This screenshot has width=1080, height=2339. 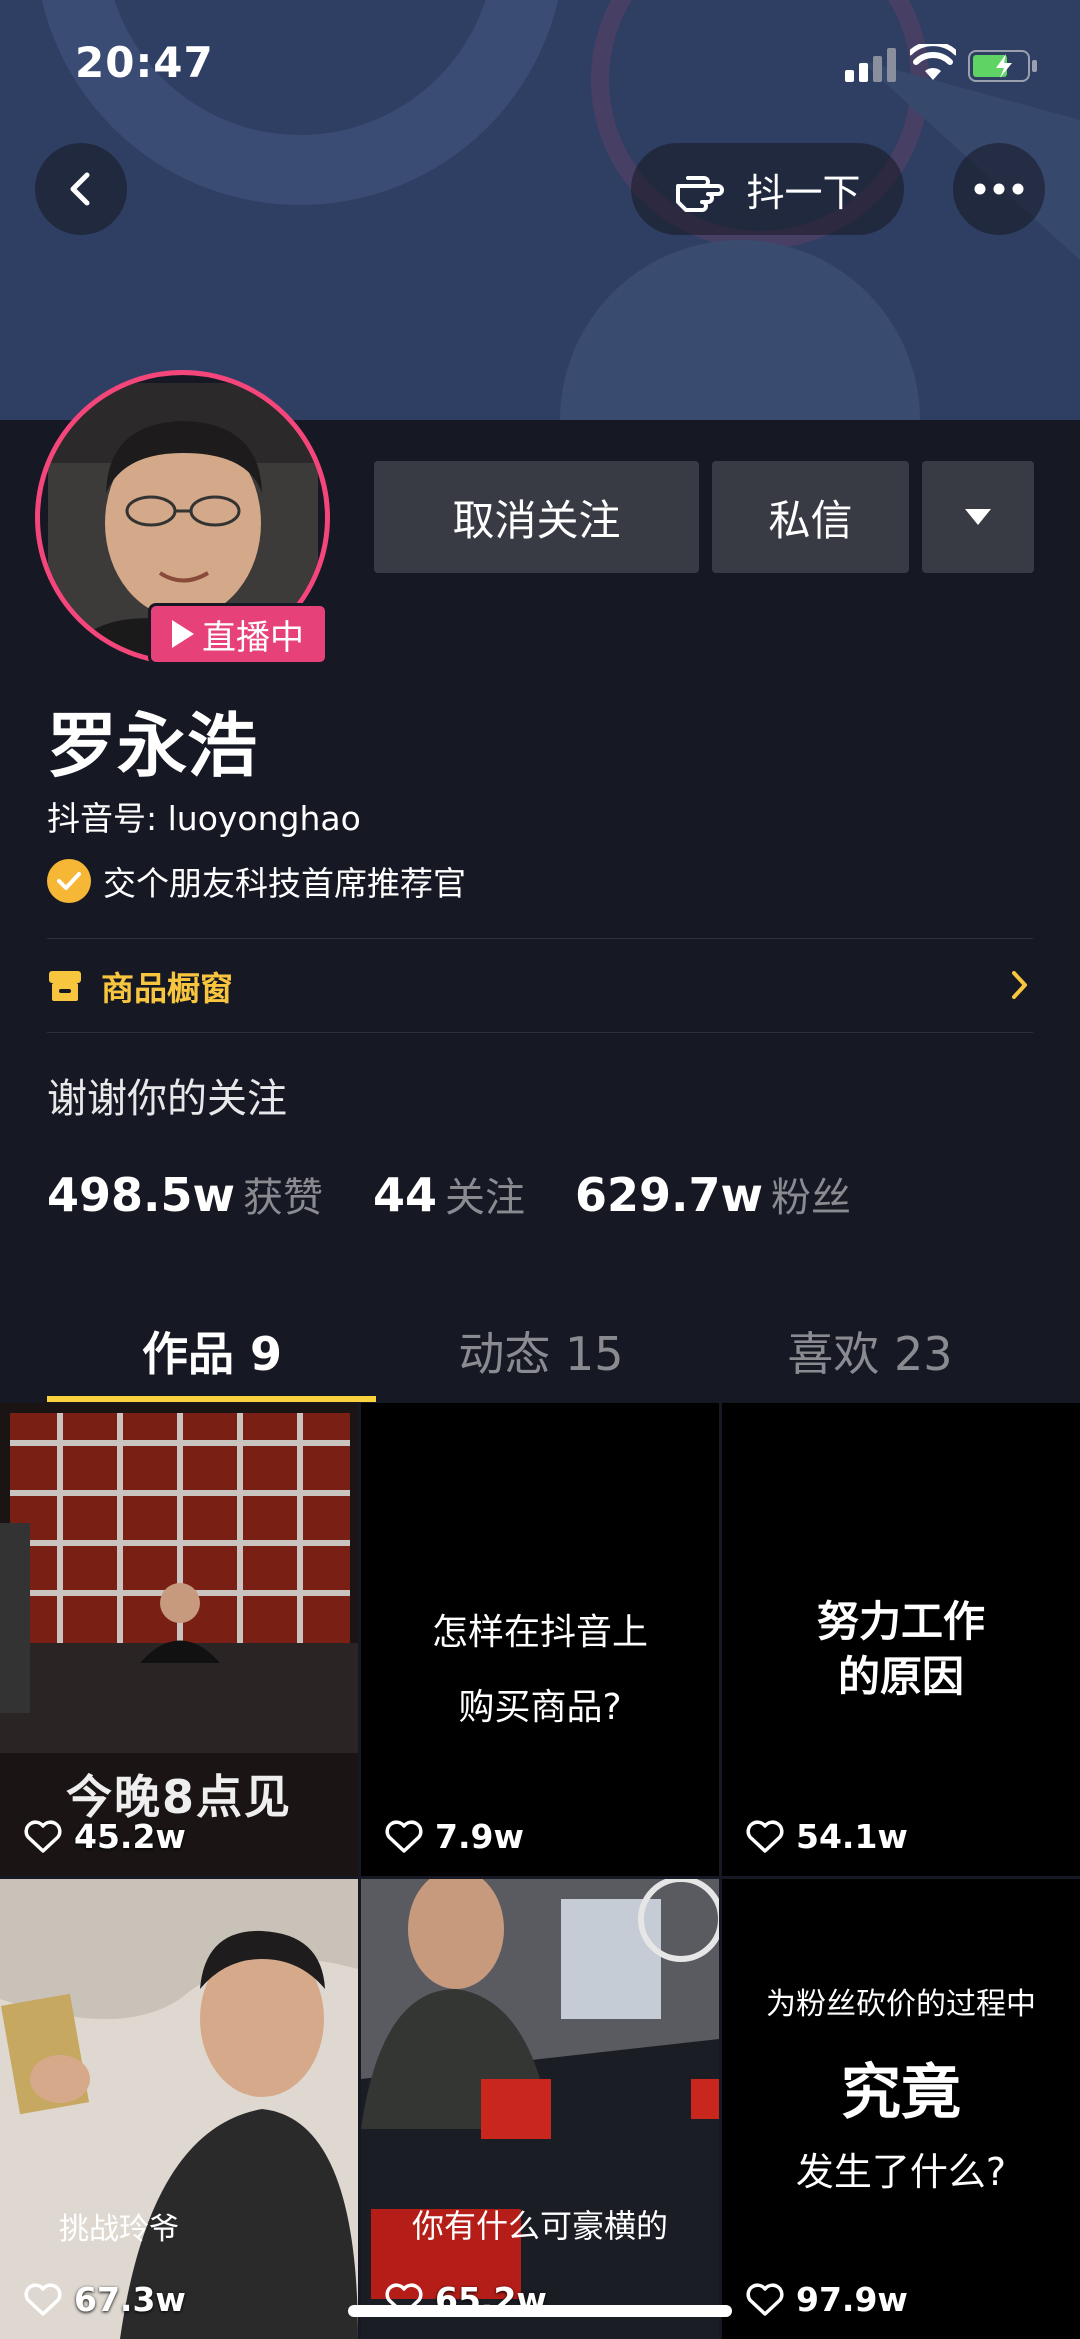 I want to click on live-badge: 直播中, so click(x=238, y=634).